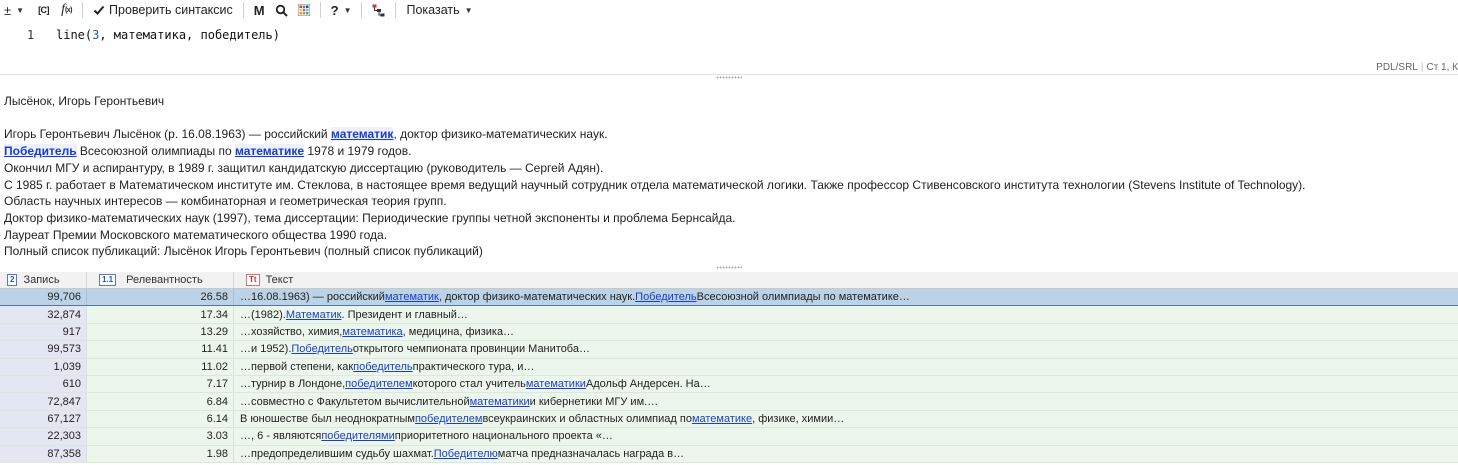 The image size is (1458, 465). Describe the element at coordinates (1397, 67) in the screenshot. I see `status-mode: PDL/SRL` at that location.